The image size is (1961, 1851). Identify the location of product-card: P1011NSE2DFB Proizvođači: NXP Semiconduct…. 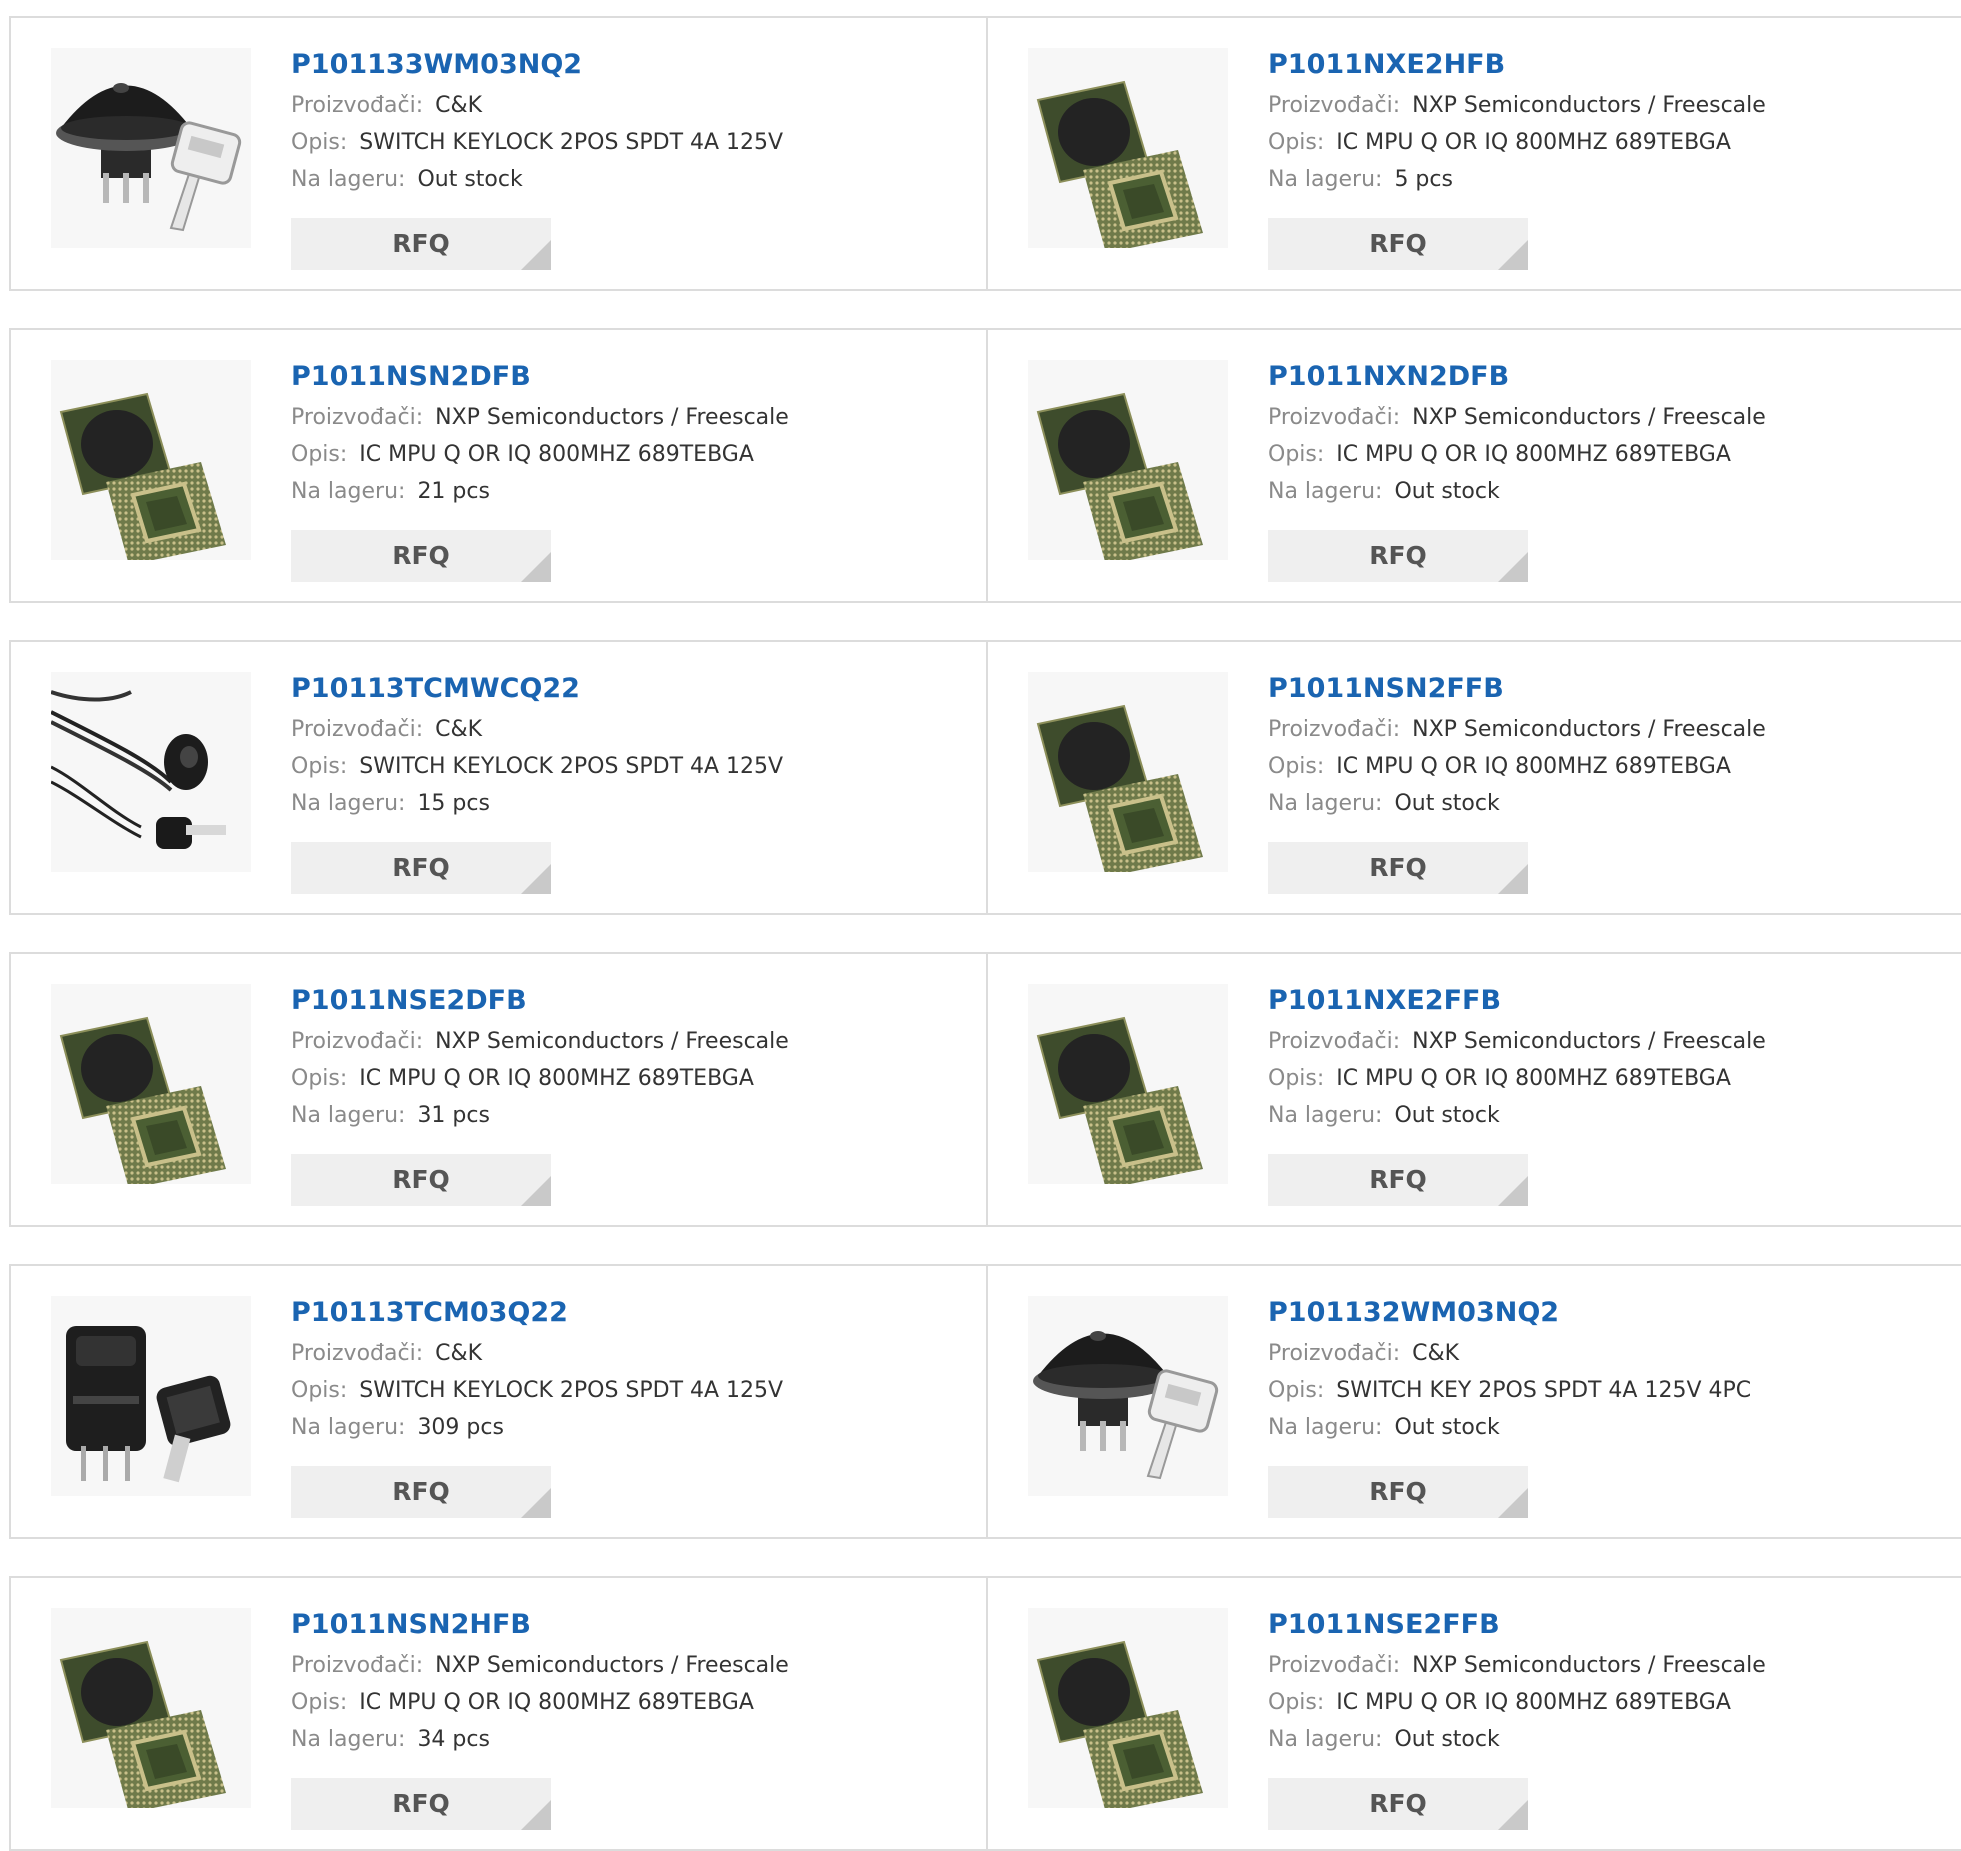
(498, 1089).